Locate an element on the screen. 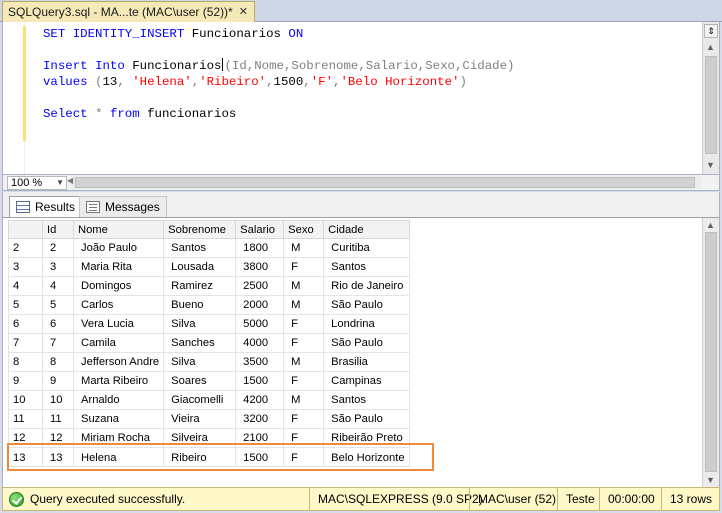 This screenshot has width=722, height=513. table-row: 8 8 Jefferson Andre Silva 3500 M Brasilia is located at coordinates (209, 362).